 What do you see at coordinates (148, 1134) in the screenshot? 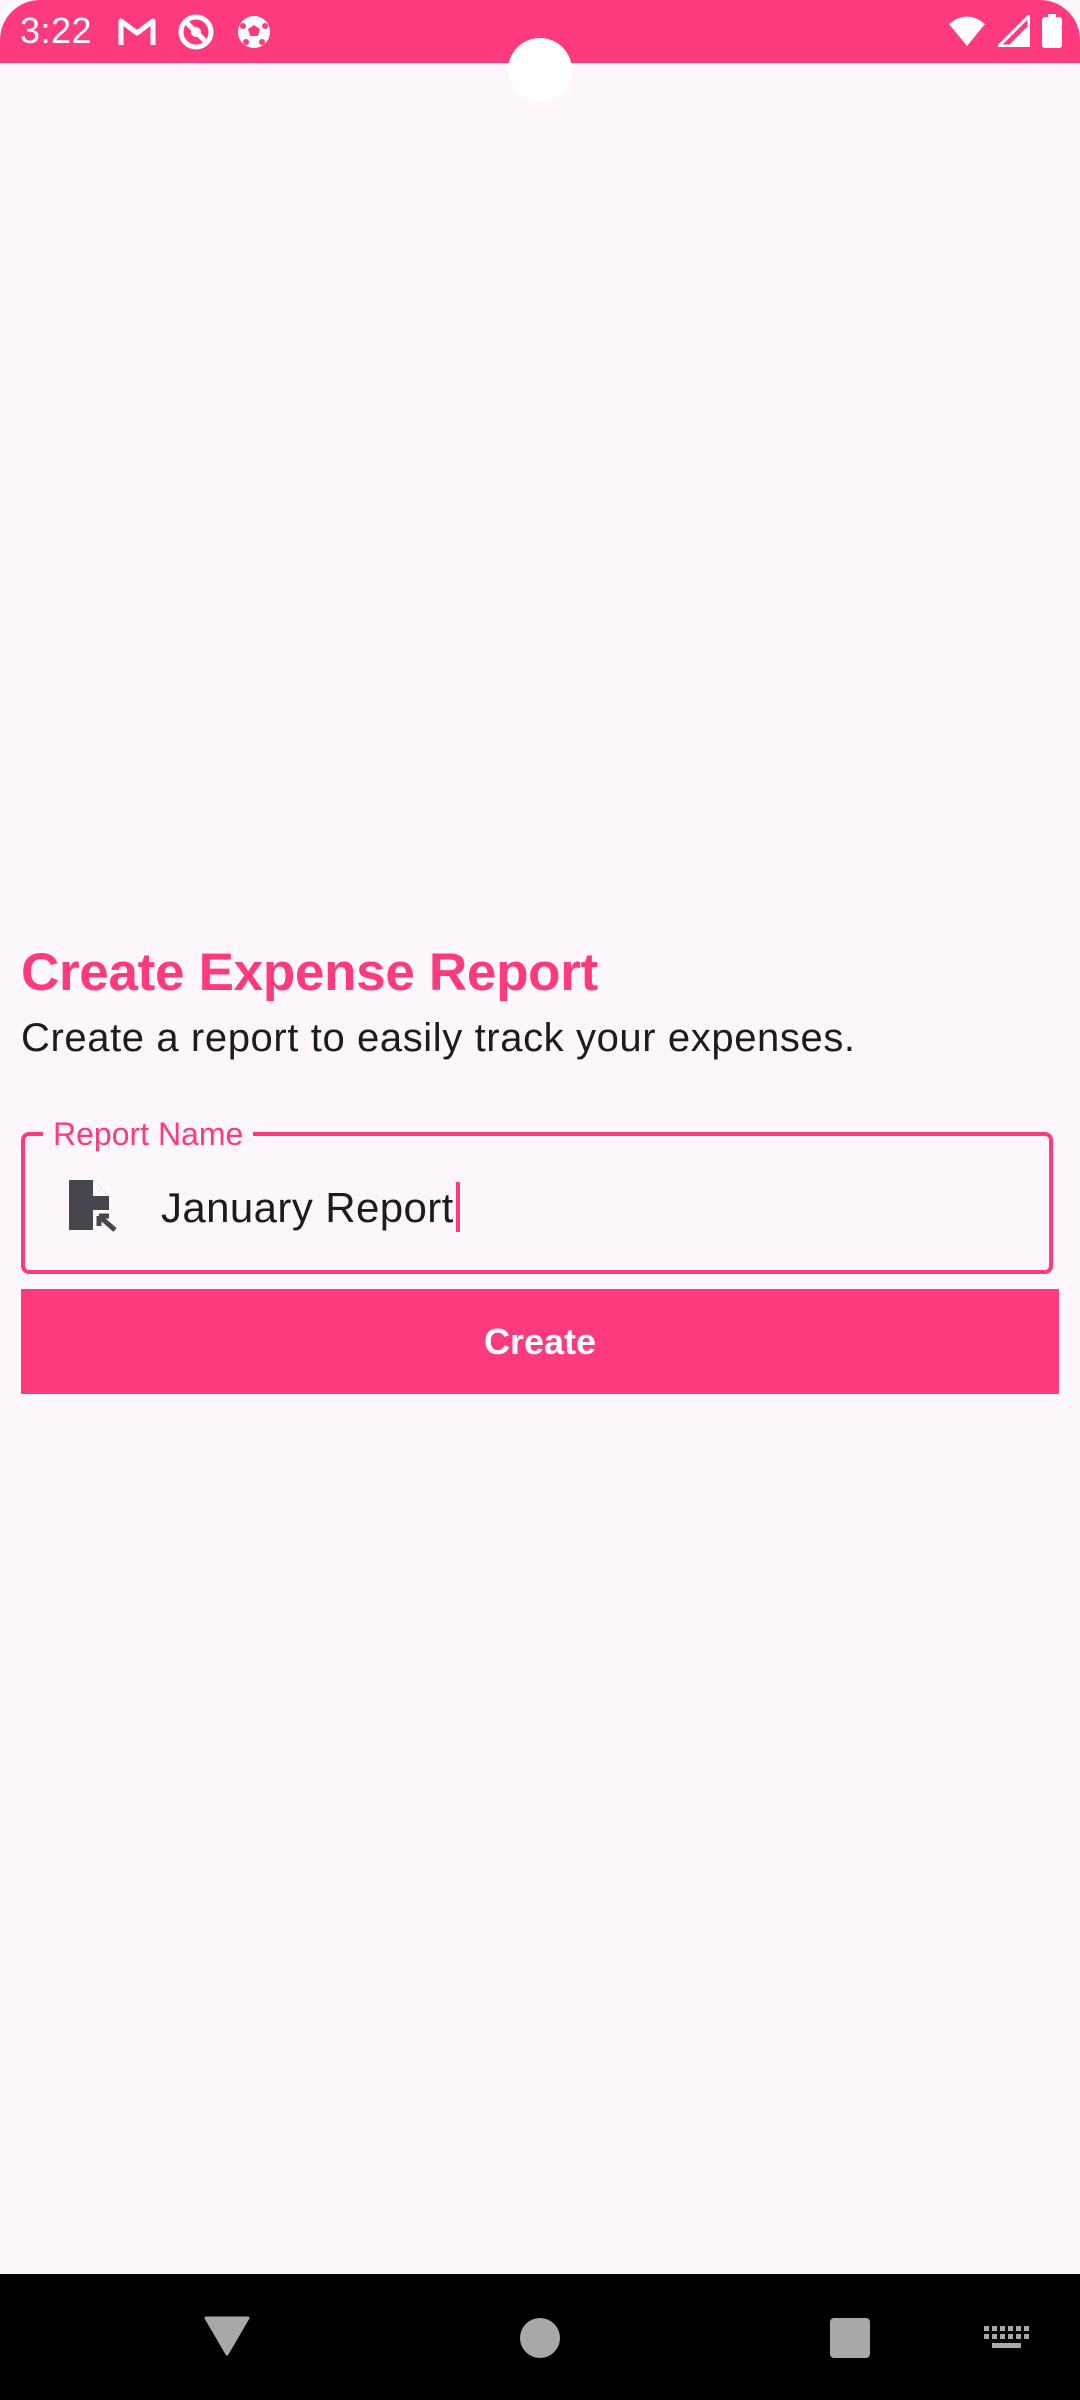
I see `report-name-label: Report Name` at bounding box center [148, 1134].